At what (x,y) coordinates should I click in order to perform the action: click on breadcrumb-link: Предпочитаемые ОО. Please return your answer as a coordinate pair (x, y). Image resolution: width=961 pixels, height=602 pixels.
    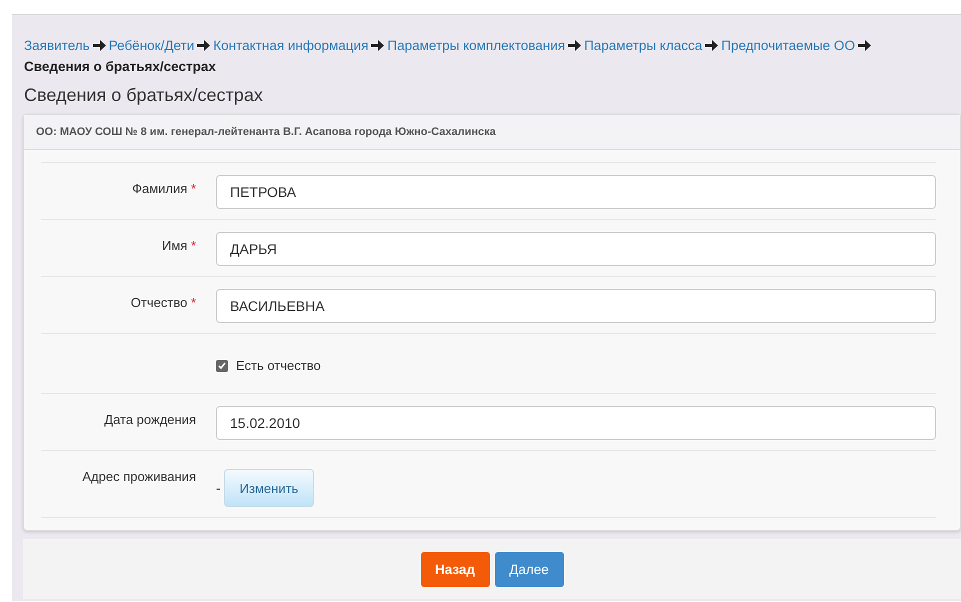
    Looking at the image, I should click on (788, 45).